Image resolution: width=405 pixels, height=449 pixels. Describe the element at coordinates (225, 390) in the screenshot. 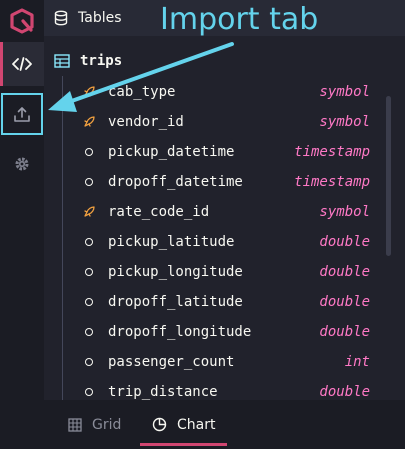

I see `column-item: trip_distance double` at that location.